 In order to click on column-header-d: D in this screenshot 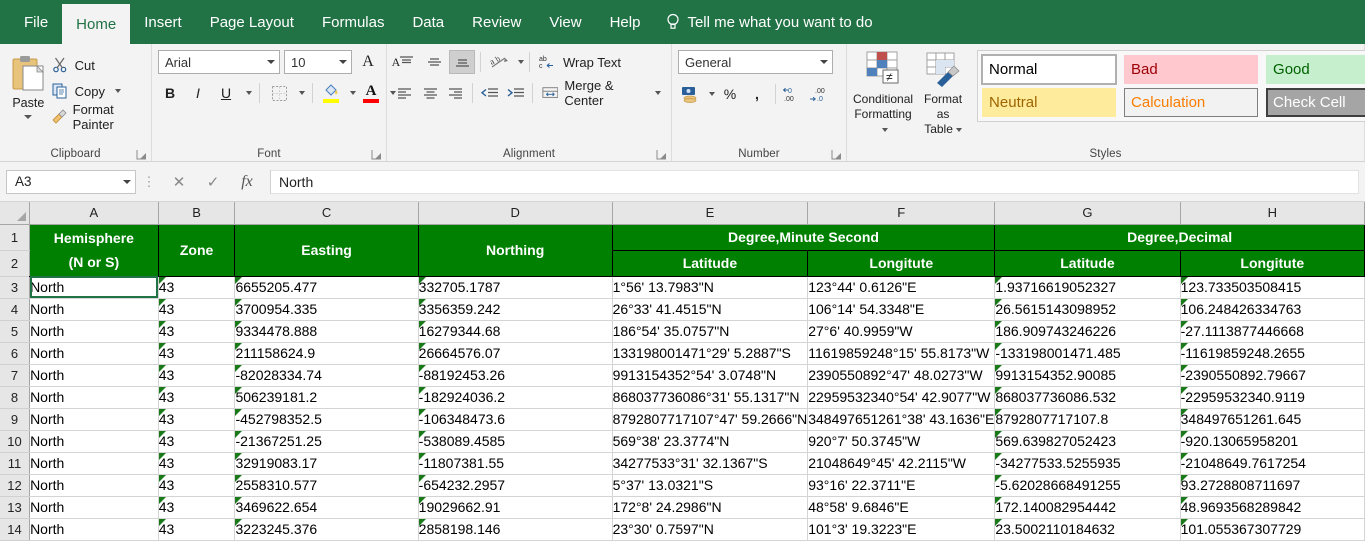, I will do `click(515, 213)`.